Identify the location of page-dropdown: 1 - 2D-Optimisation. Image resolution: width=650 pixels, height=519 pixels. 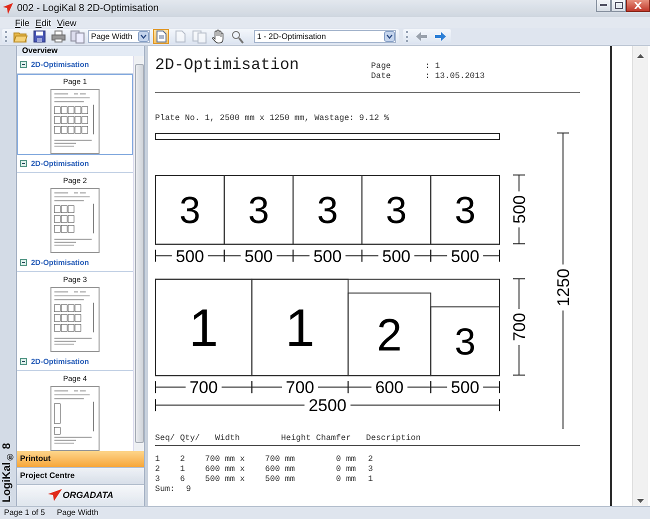
(325, 37).